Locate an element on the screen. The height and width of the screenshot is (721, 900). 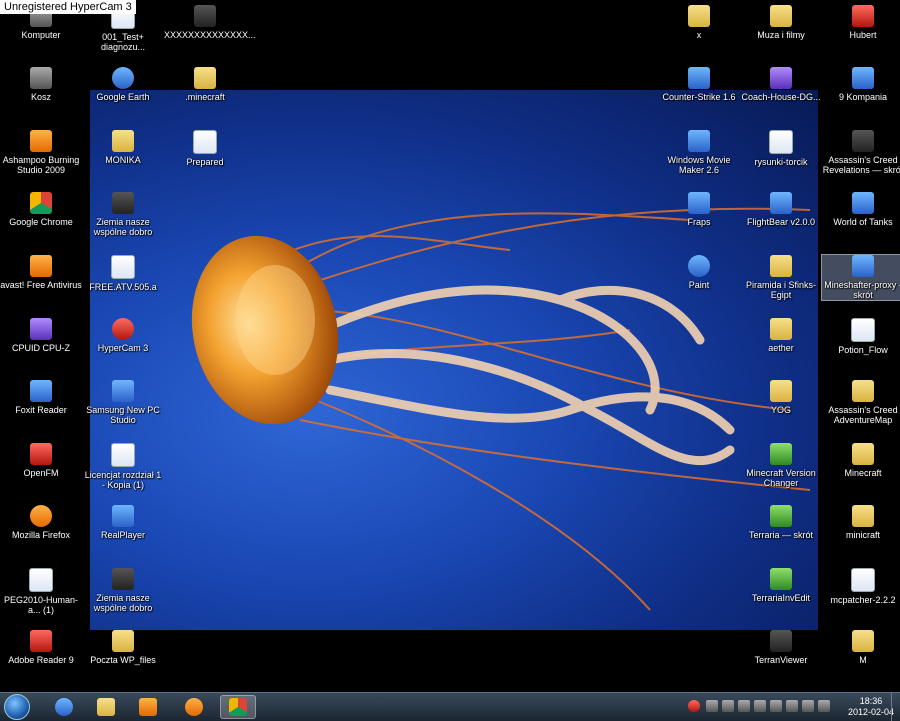
realplayer-icon: RealPlayer is located at coordinates (123, 522).